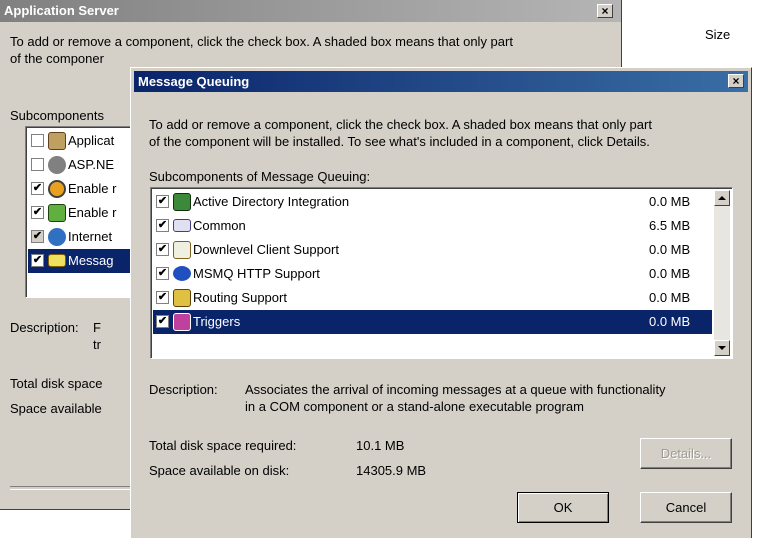 This screenshot has width=762, height=538. I want to click on list-item-selected: ✔ Messag, so click(80, 261).